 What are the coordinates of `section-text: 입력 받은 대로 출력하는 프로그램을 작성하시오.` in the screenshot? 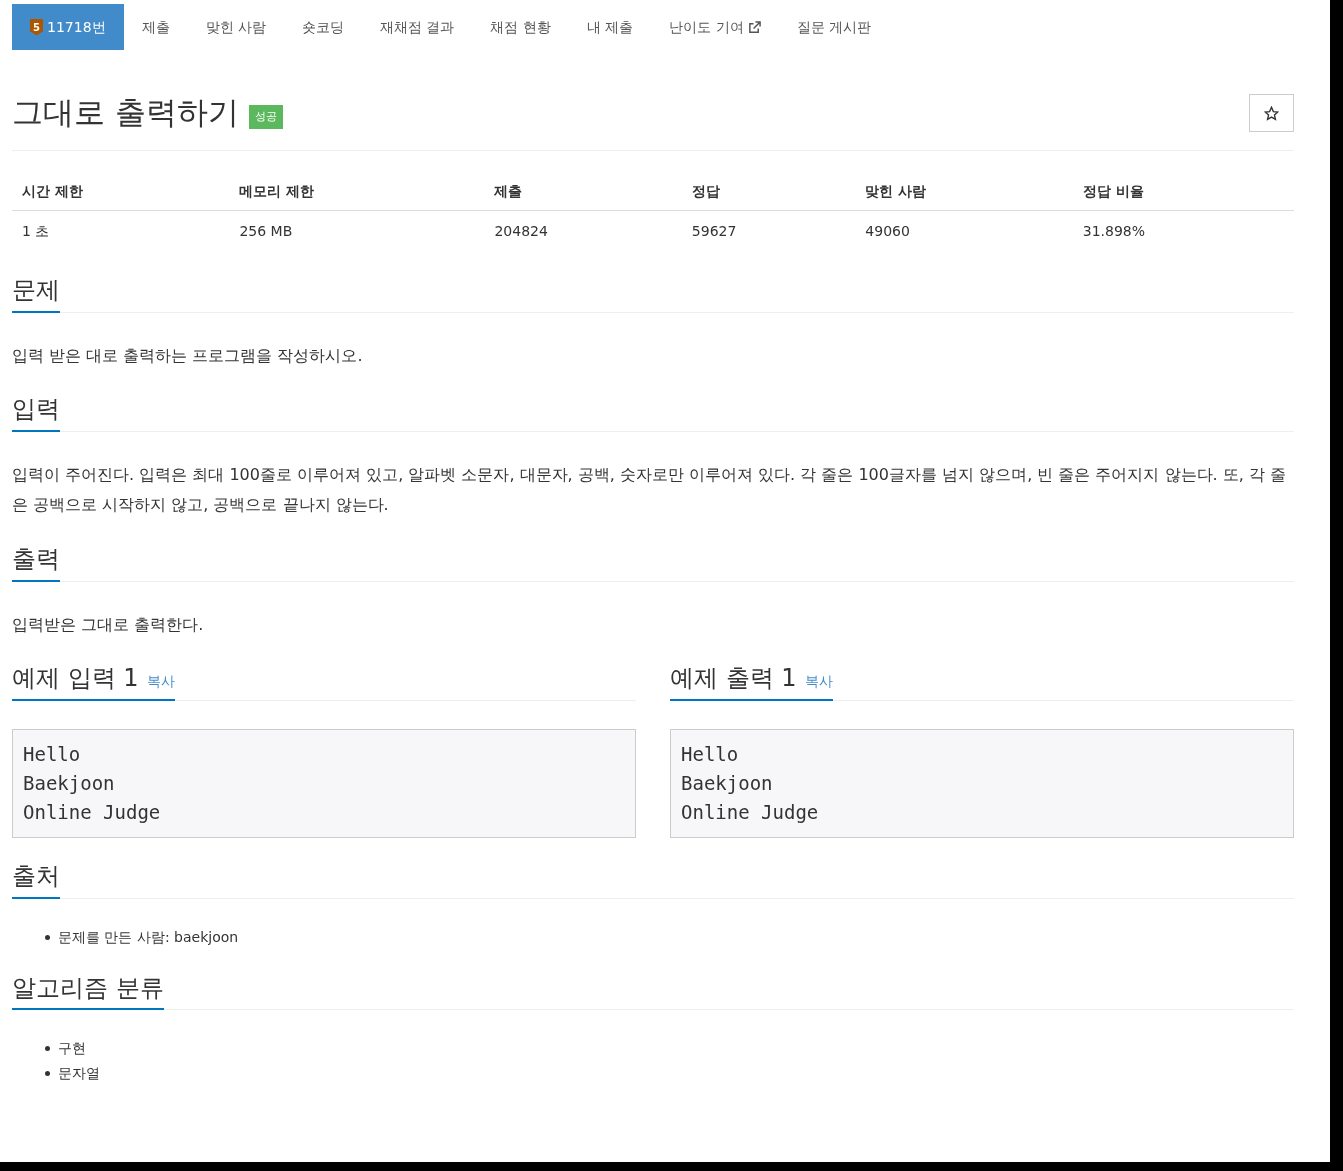 It's located at (188, 355).